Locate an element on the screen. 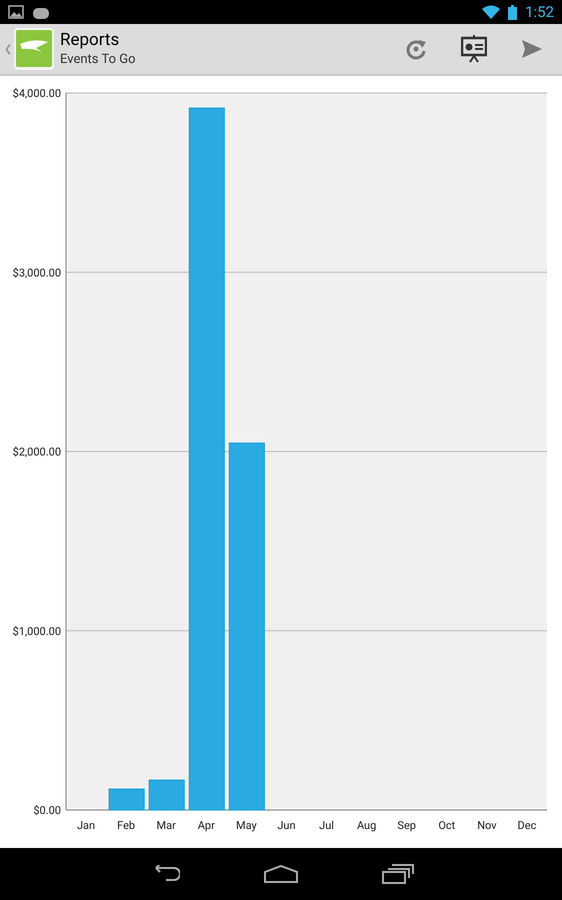  app-home-button: ❮ is located at coordinates (27, 49).